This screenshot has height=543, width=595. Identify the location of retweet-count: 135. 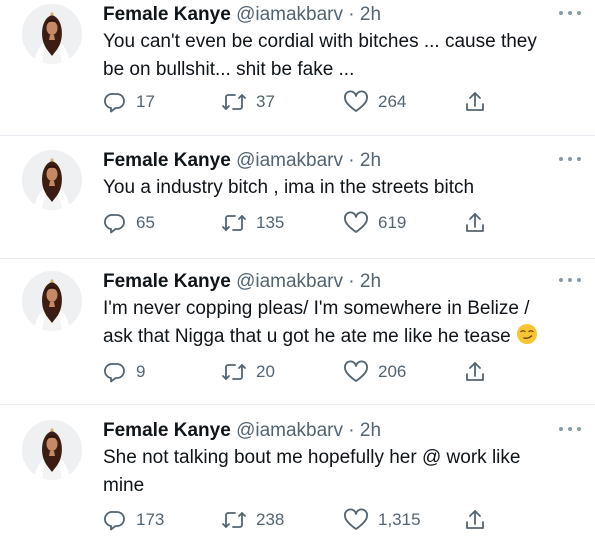
(270, 222).